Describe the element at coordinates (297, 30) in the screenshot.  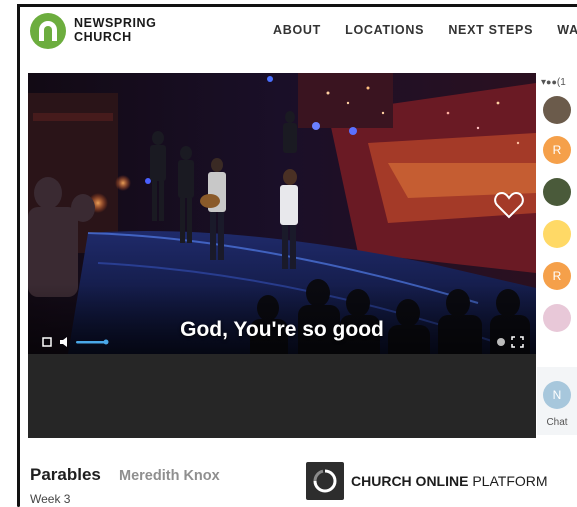
I see `nav-item-about: ABOUT` at that location.